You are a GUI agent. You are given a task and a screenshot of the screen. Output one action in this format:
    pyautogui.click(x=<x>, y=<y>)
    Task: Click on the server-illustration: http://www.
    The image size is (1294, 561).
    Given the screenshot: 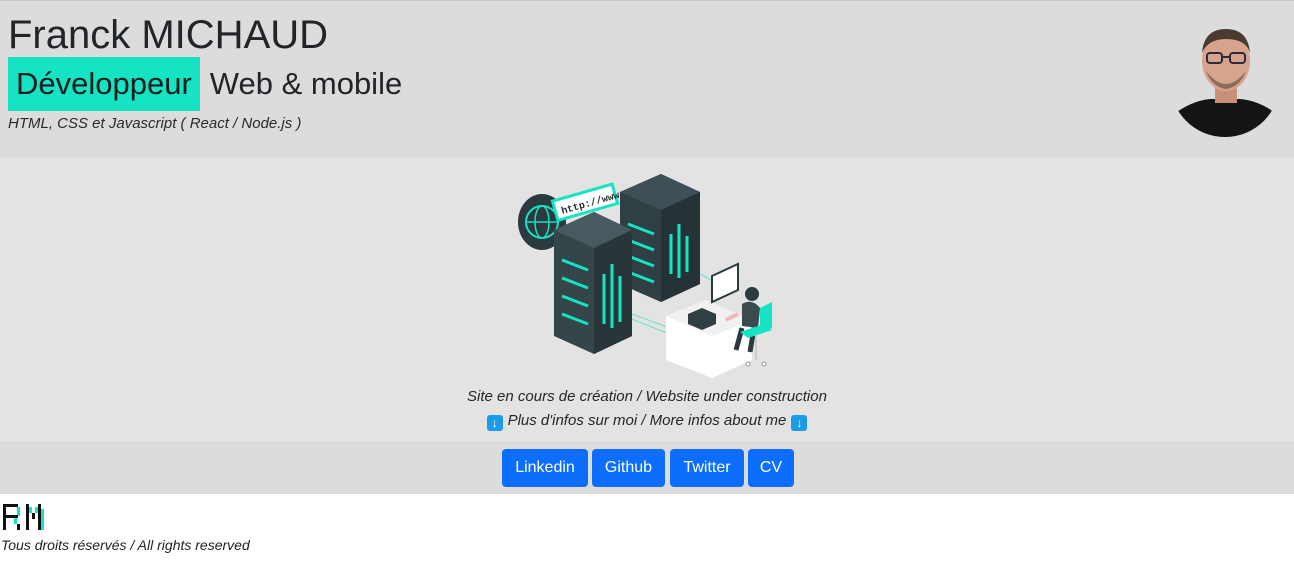 What is the action you would take?
    pyautogui.click(x=648, y=274)
    